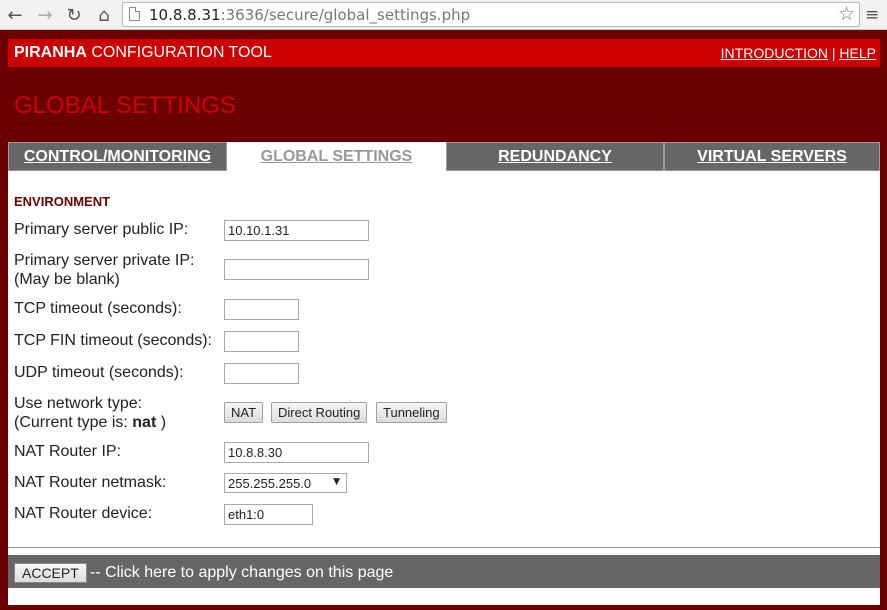 Image resolution: width=887 pixels, height=610 pixels. I want to click on tunneling-button: Tunneling, so click(411, 412).